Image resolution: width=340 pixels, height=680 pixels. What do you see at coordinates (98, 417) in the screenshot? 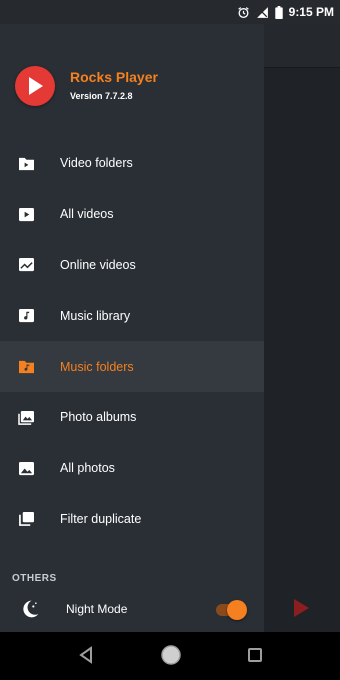
I see `menu-item-label: Photo albums` at bounding box center [98, 417].